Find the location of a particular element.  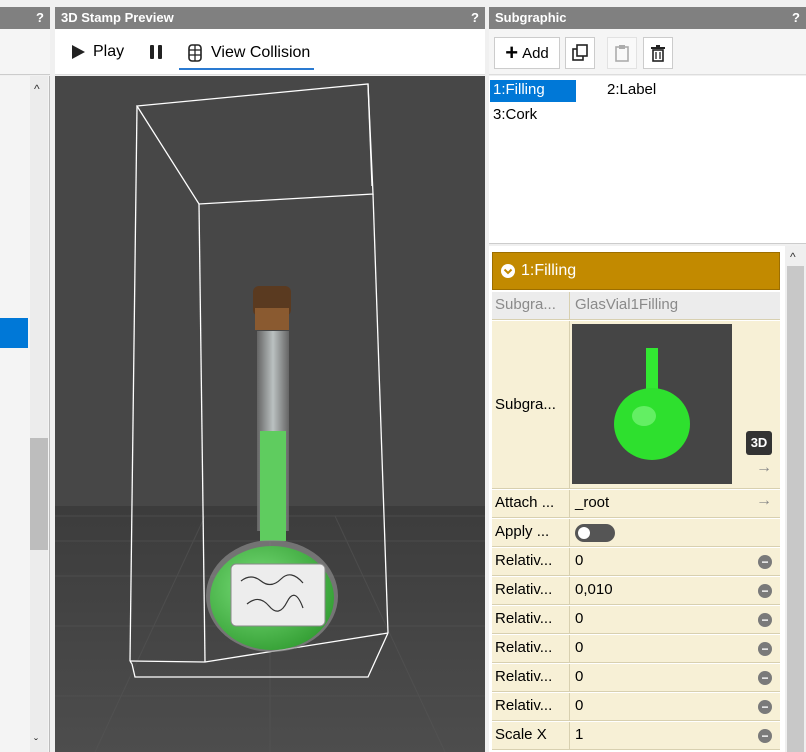

property-value: GlasVial1Filling is located at coordinates (627, 304).